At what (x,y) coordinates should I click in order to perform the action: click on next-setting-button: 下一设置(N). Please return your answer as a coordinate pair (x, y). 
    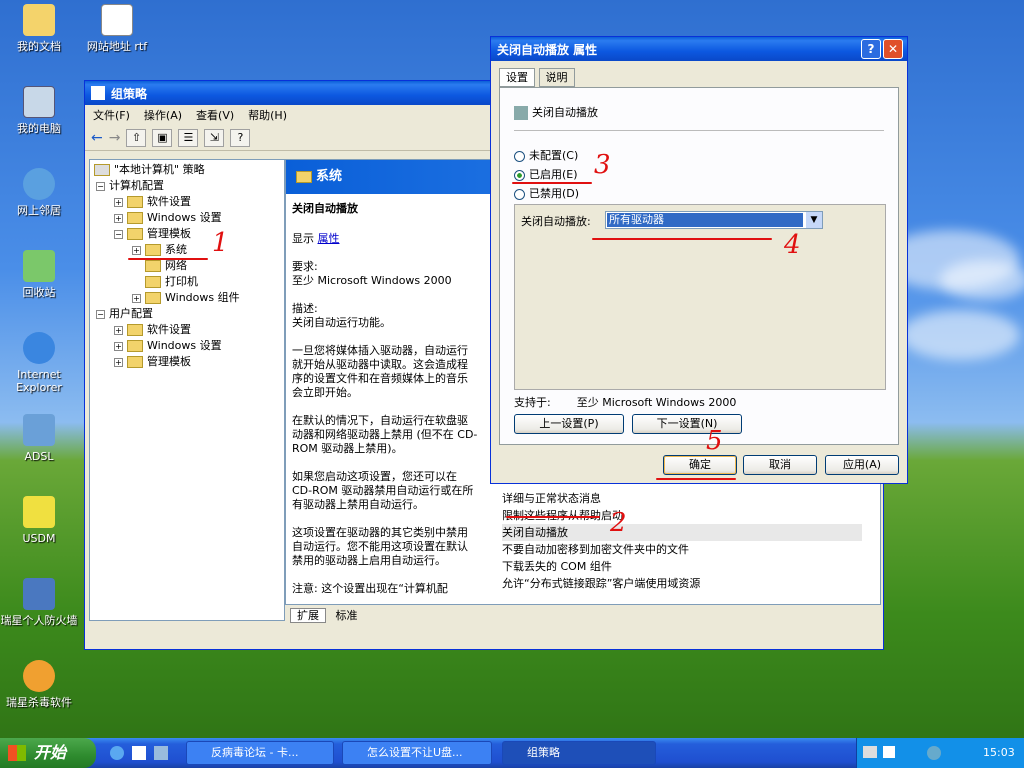
    Looking at the image, I should click on (687, 424).